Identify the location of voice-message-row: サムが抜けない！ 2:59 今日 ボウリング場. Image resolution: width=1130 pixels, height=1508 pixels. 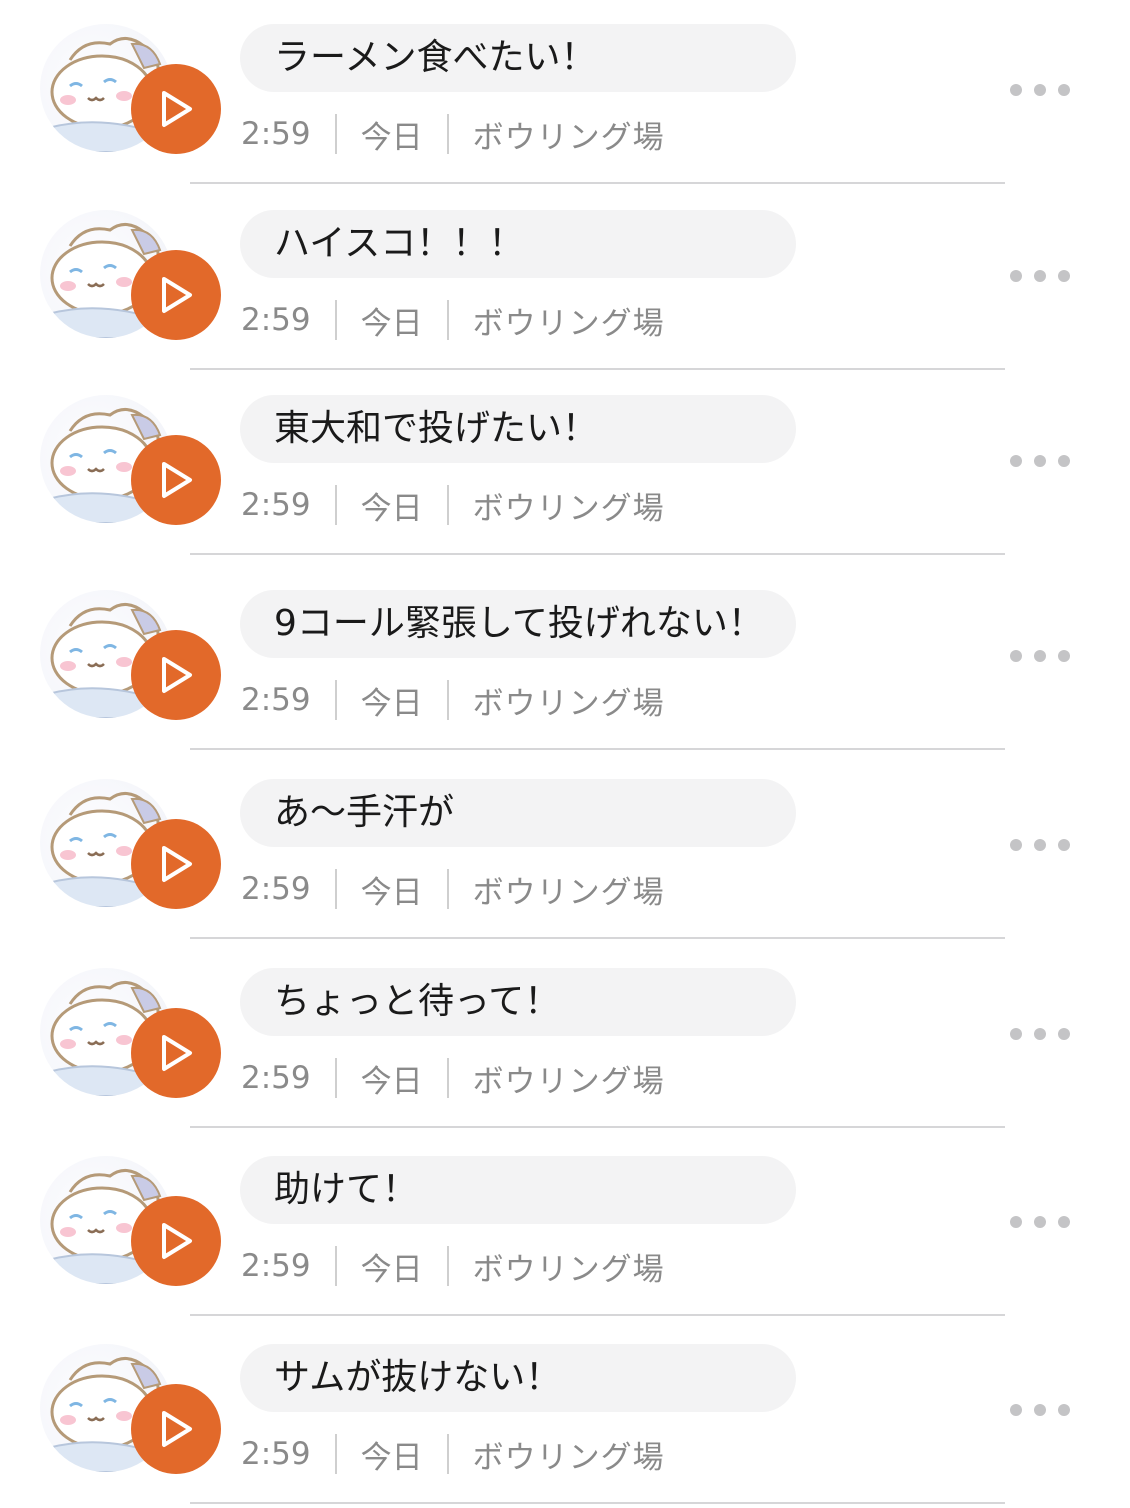
(565, 1414).